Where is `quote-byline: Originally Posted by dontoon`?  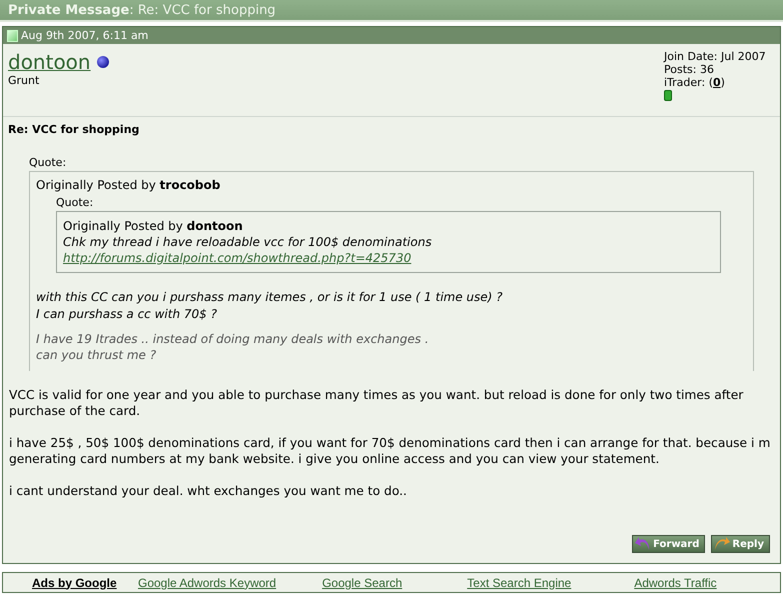
quote-byline: Originally Posted by dontoon is located at coordinates (153, 226).